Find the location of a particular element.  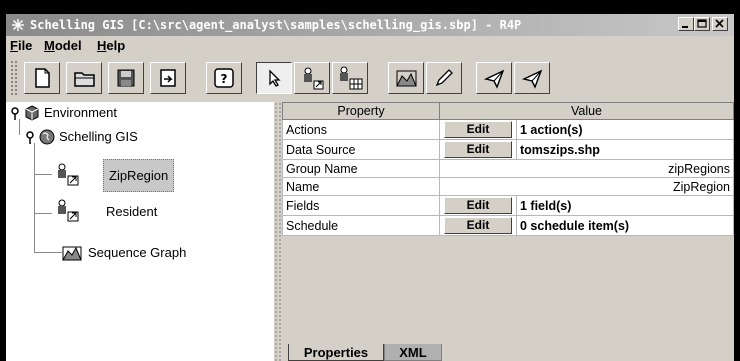

tab-xml: XML is located at coordinates (413, 352).